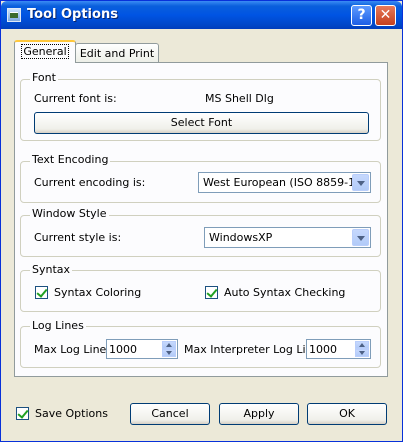 The width and height of the screenshot is (403, 442). I want to click on encoding-select-value: West European (ISO 8859-15), so click(285, 182).